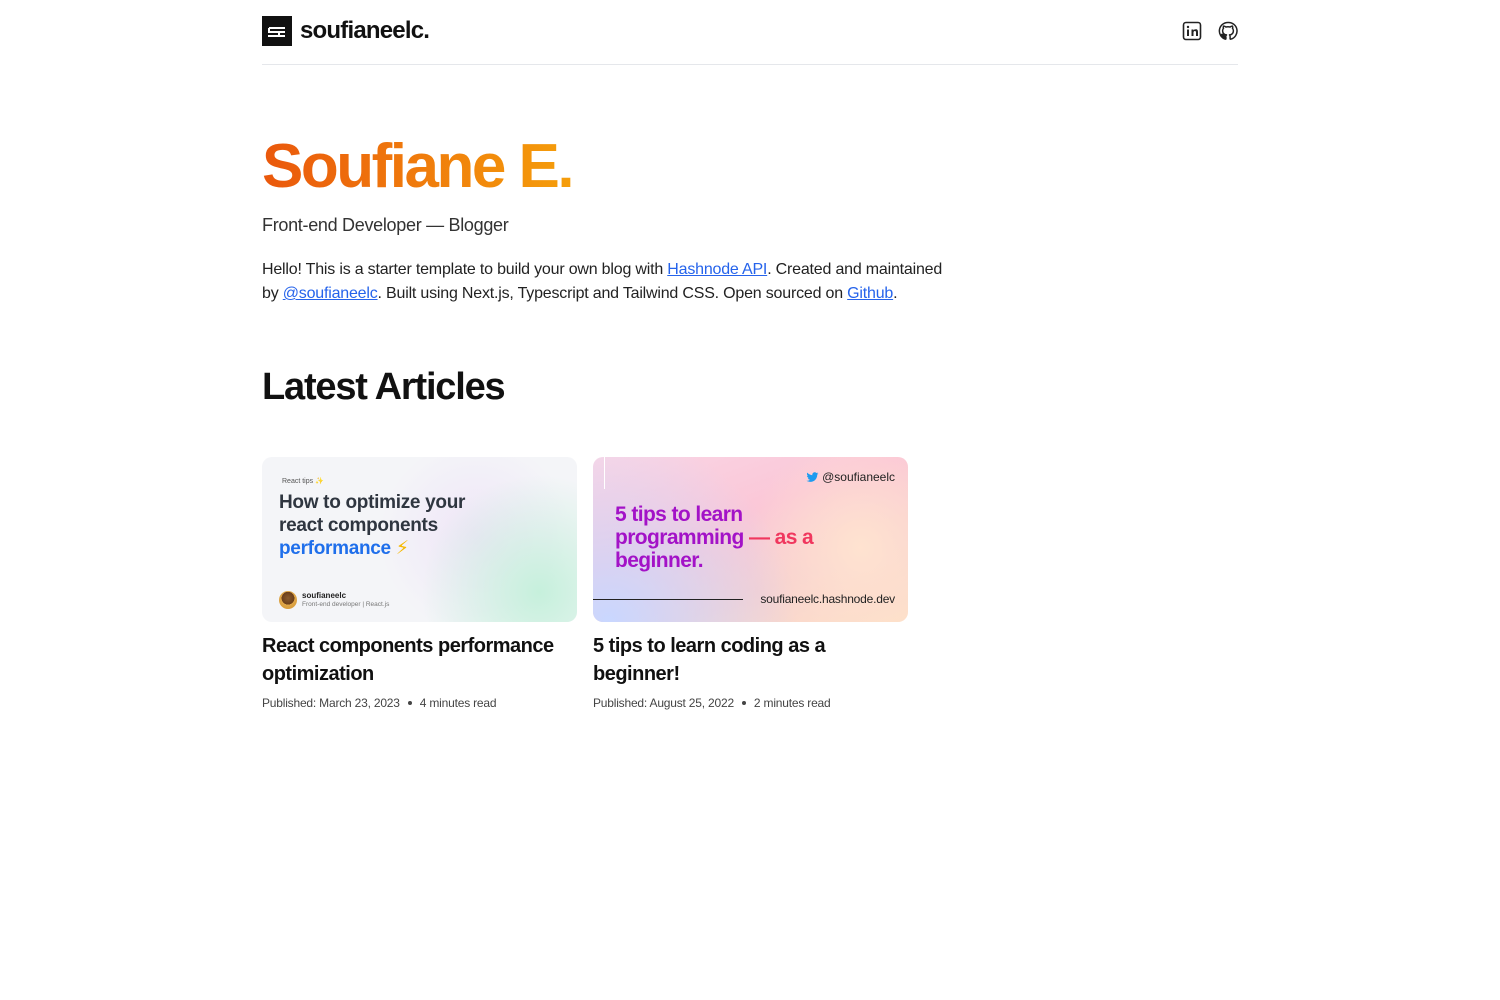  Describe the element at coordinates (346, 604) in the screenshot. I see `thumbnail-author-role: Front-end developer | React.js` at that location.